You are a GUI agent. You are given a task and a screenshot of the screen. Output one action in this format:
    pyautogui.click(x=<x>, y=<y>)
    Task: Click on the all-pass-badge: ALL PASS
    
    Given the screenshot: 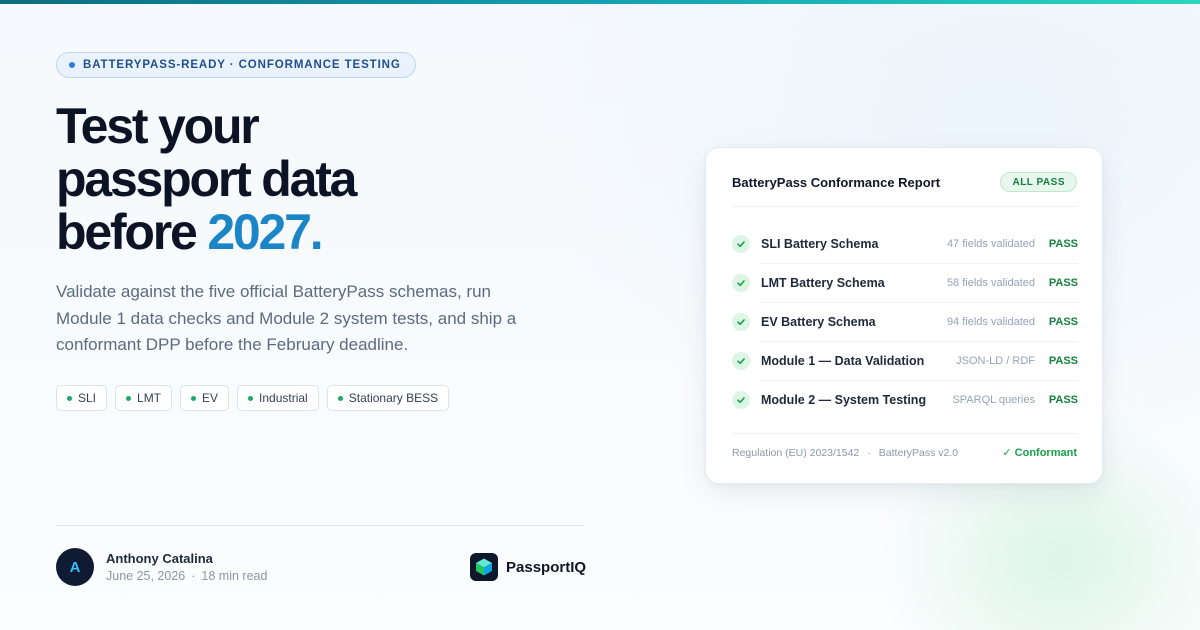 What is the action you would take?
    pyautogui.click(x=1038, y=182)
    